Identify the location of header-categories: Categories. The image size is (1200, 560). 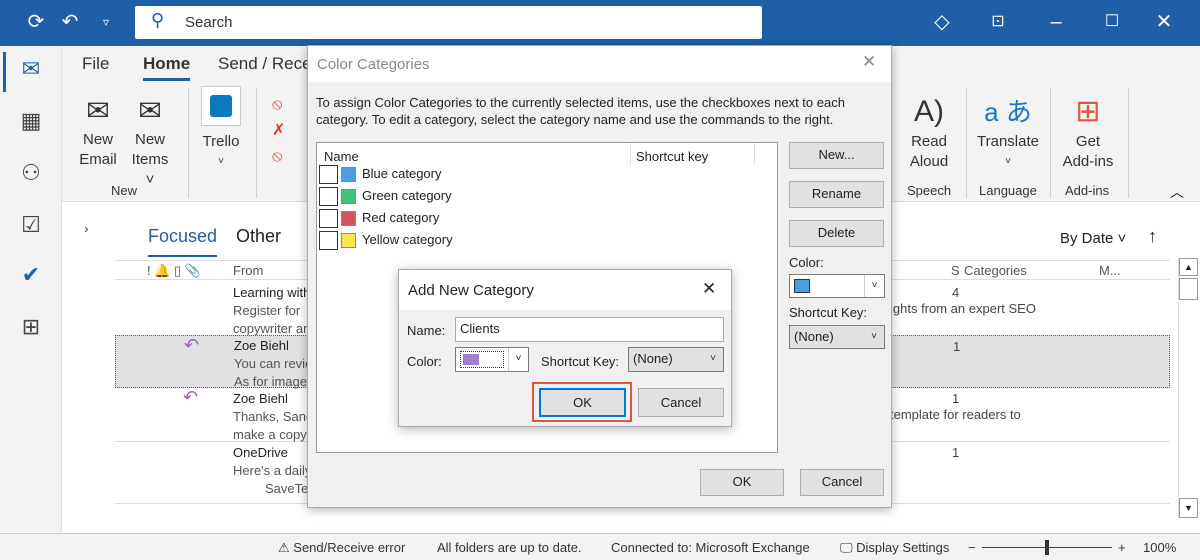
(995, 270).